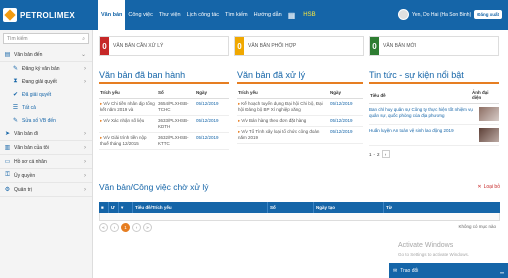 The image size is (508, 278). Describe the element at coordinates (236, 15) in the screenshot. I see `nav-tim-kiem: Tìm kiếm` at that location.